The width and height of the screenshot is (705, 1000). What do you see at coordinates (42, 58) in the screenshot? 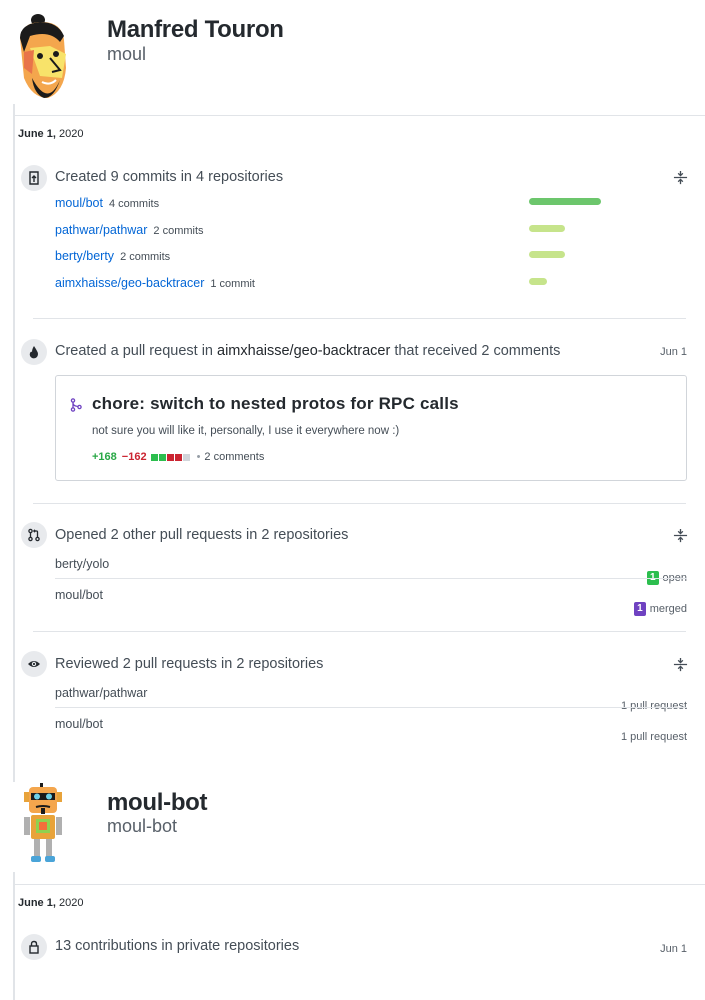
I see `avatar-manfred` at bounding box center [42, 58].